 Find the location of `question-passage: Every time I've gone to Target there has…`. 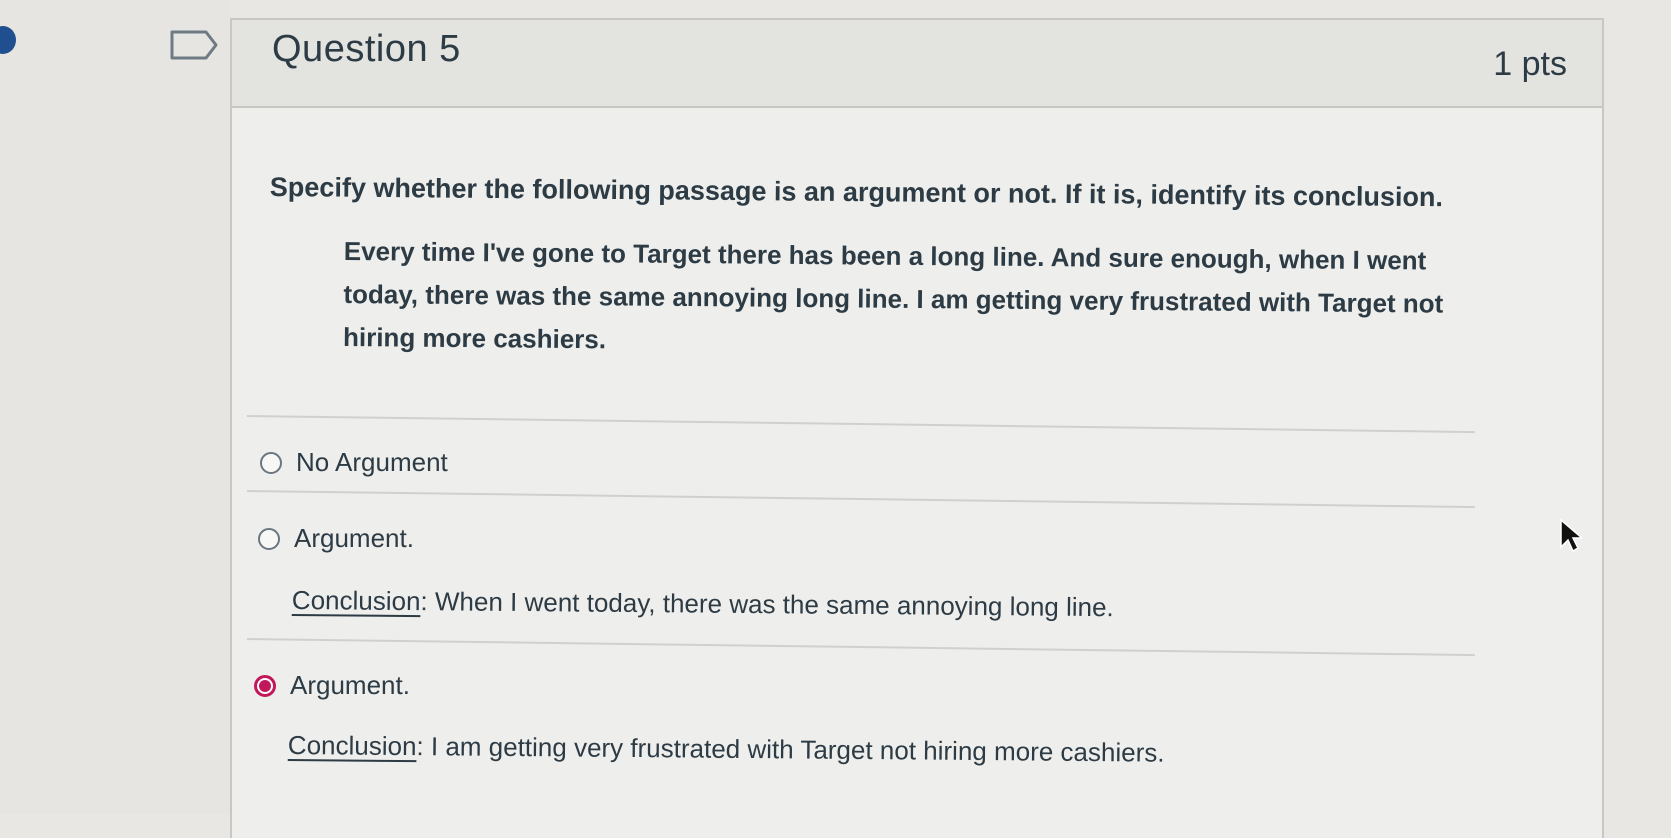

question-passage: Every time I've gone to Target there has… is located at coordinates (893, 295).